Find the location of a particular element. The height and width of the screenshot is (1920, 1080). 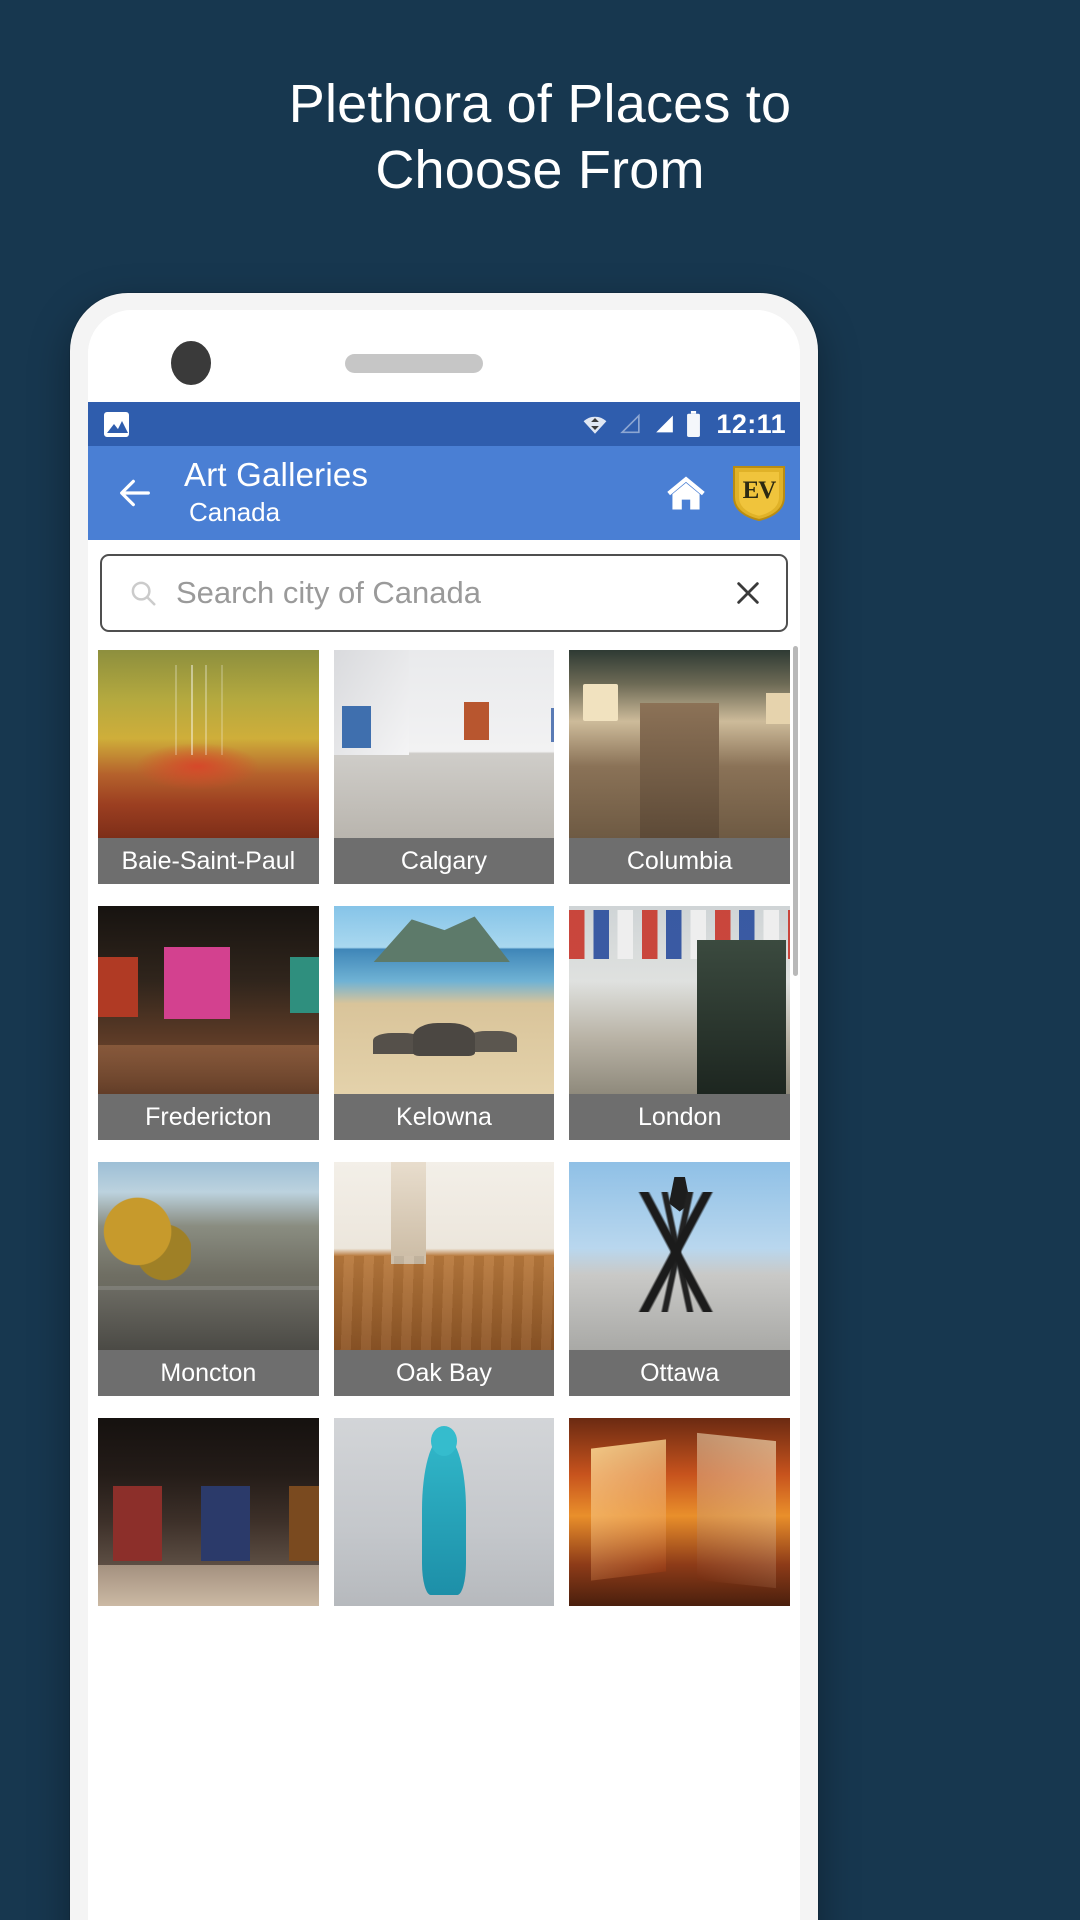

photo-icon is located at coordinates (116, 424).